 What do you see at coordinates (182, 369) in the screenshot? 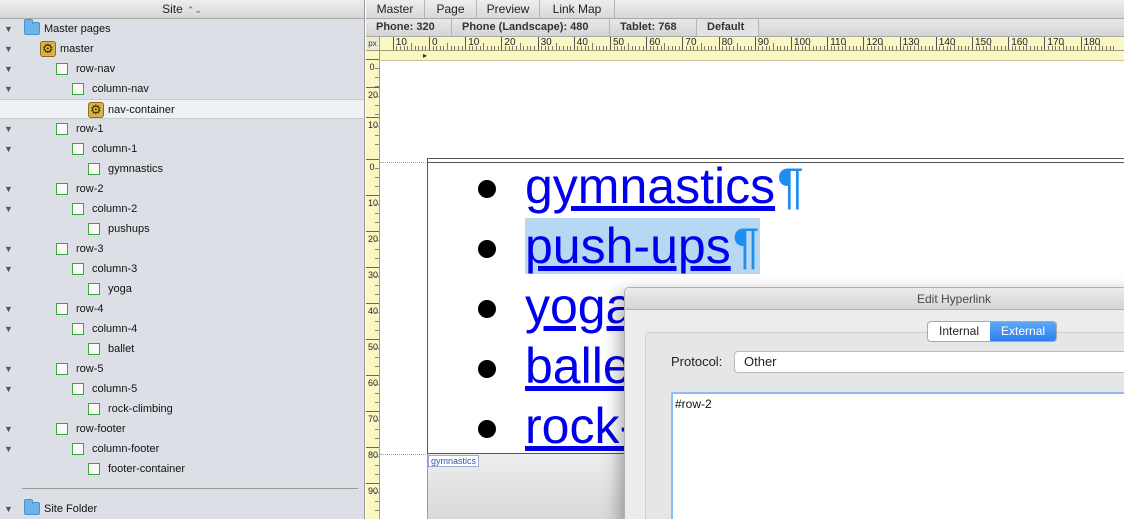
I see `tree-item: ▼ row-5` at bounding box center [182, 369].